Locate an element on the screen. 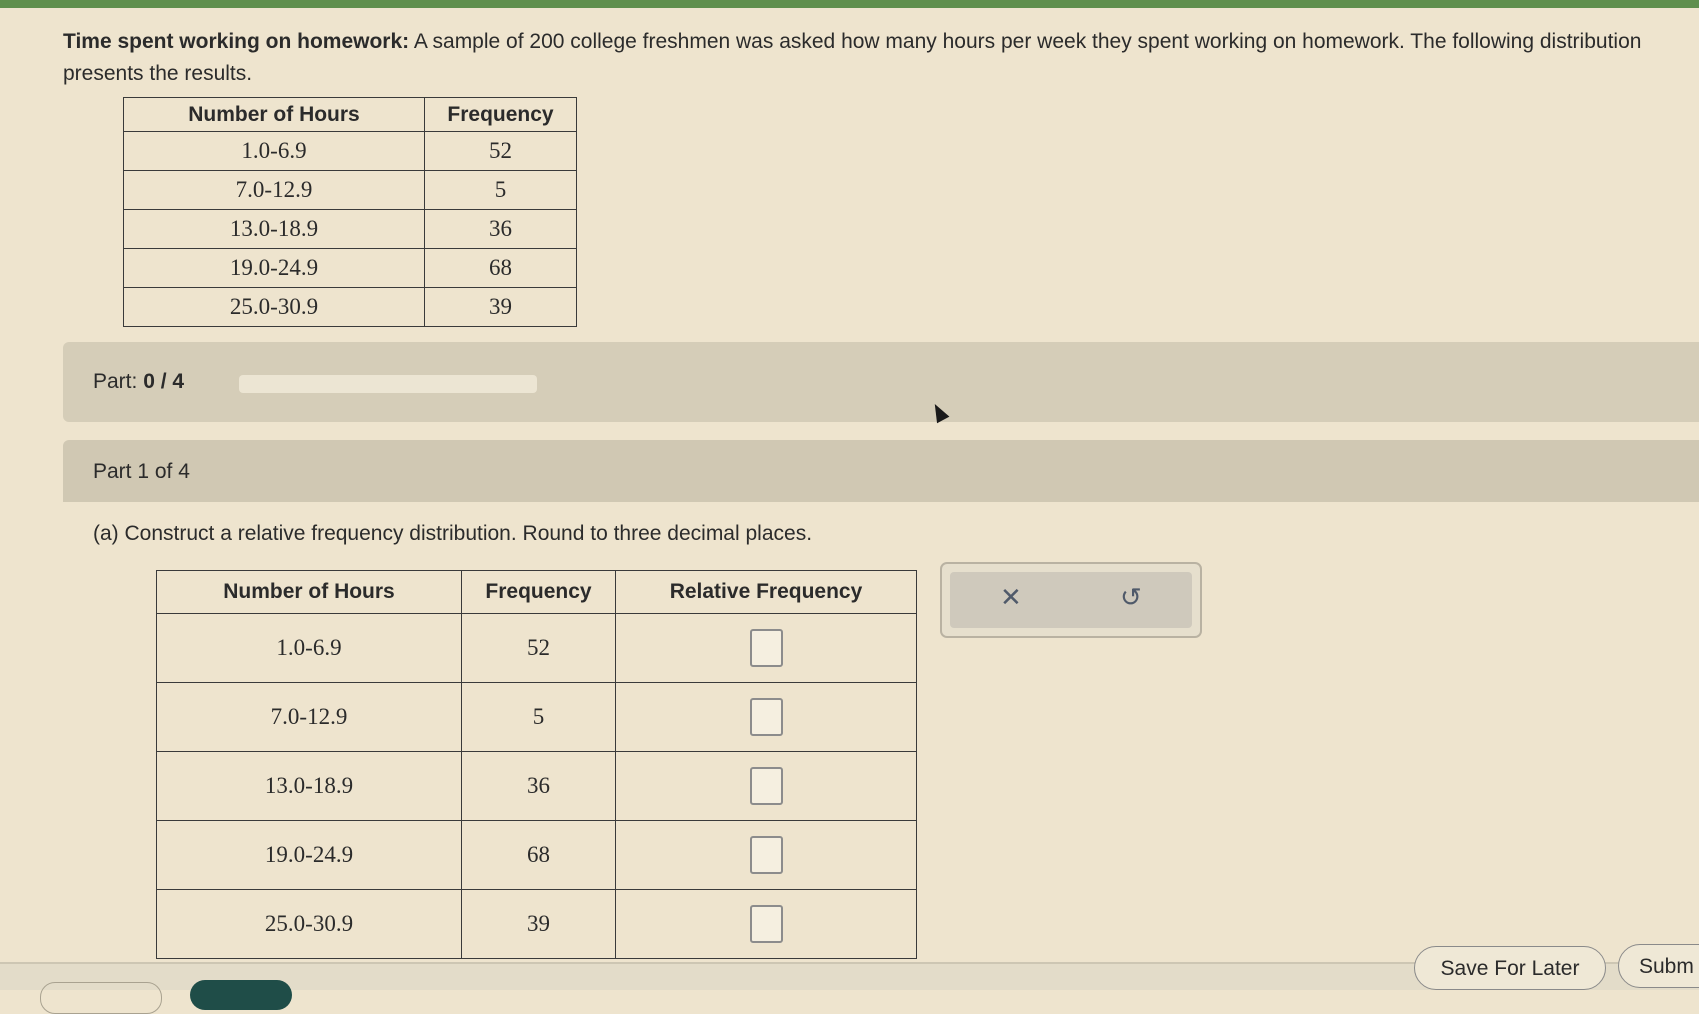 The image size is (1699, 1014). part-progress-band: Part: 0 / 4 is located at coordinates (881, 382).